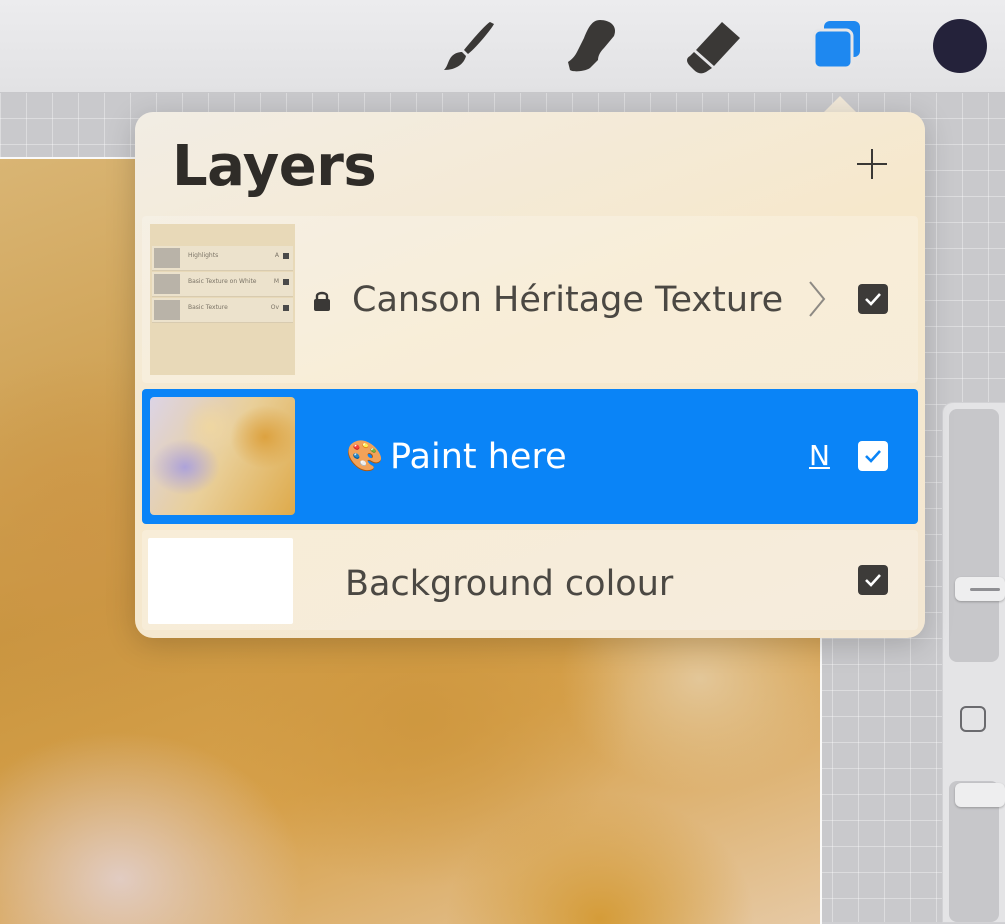  I want to click on layer-name: Canson Héritage Texture, so click(568, 300).